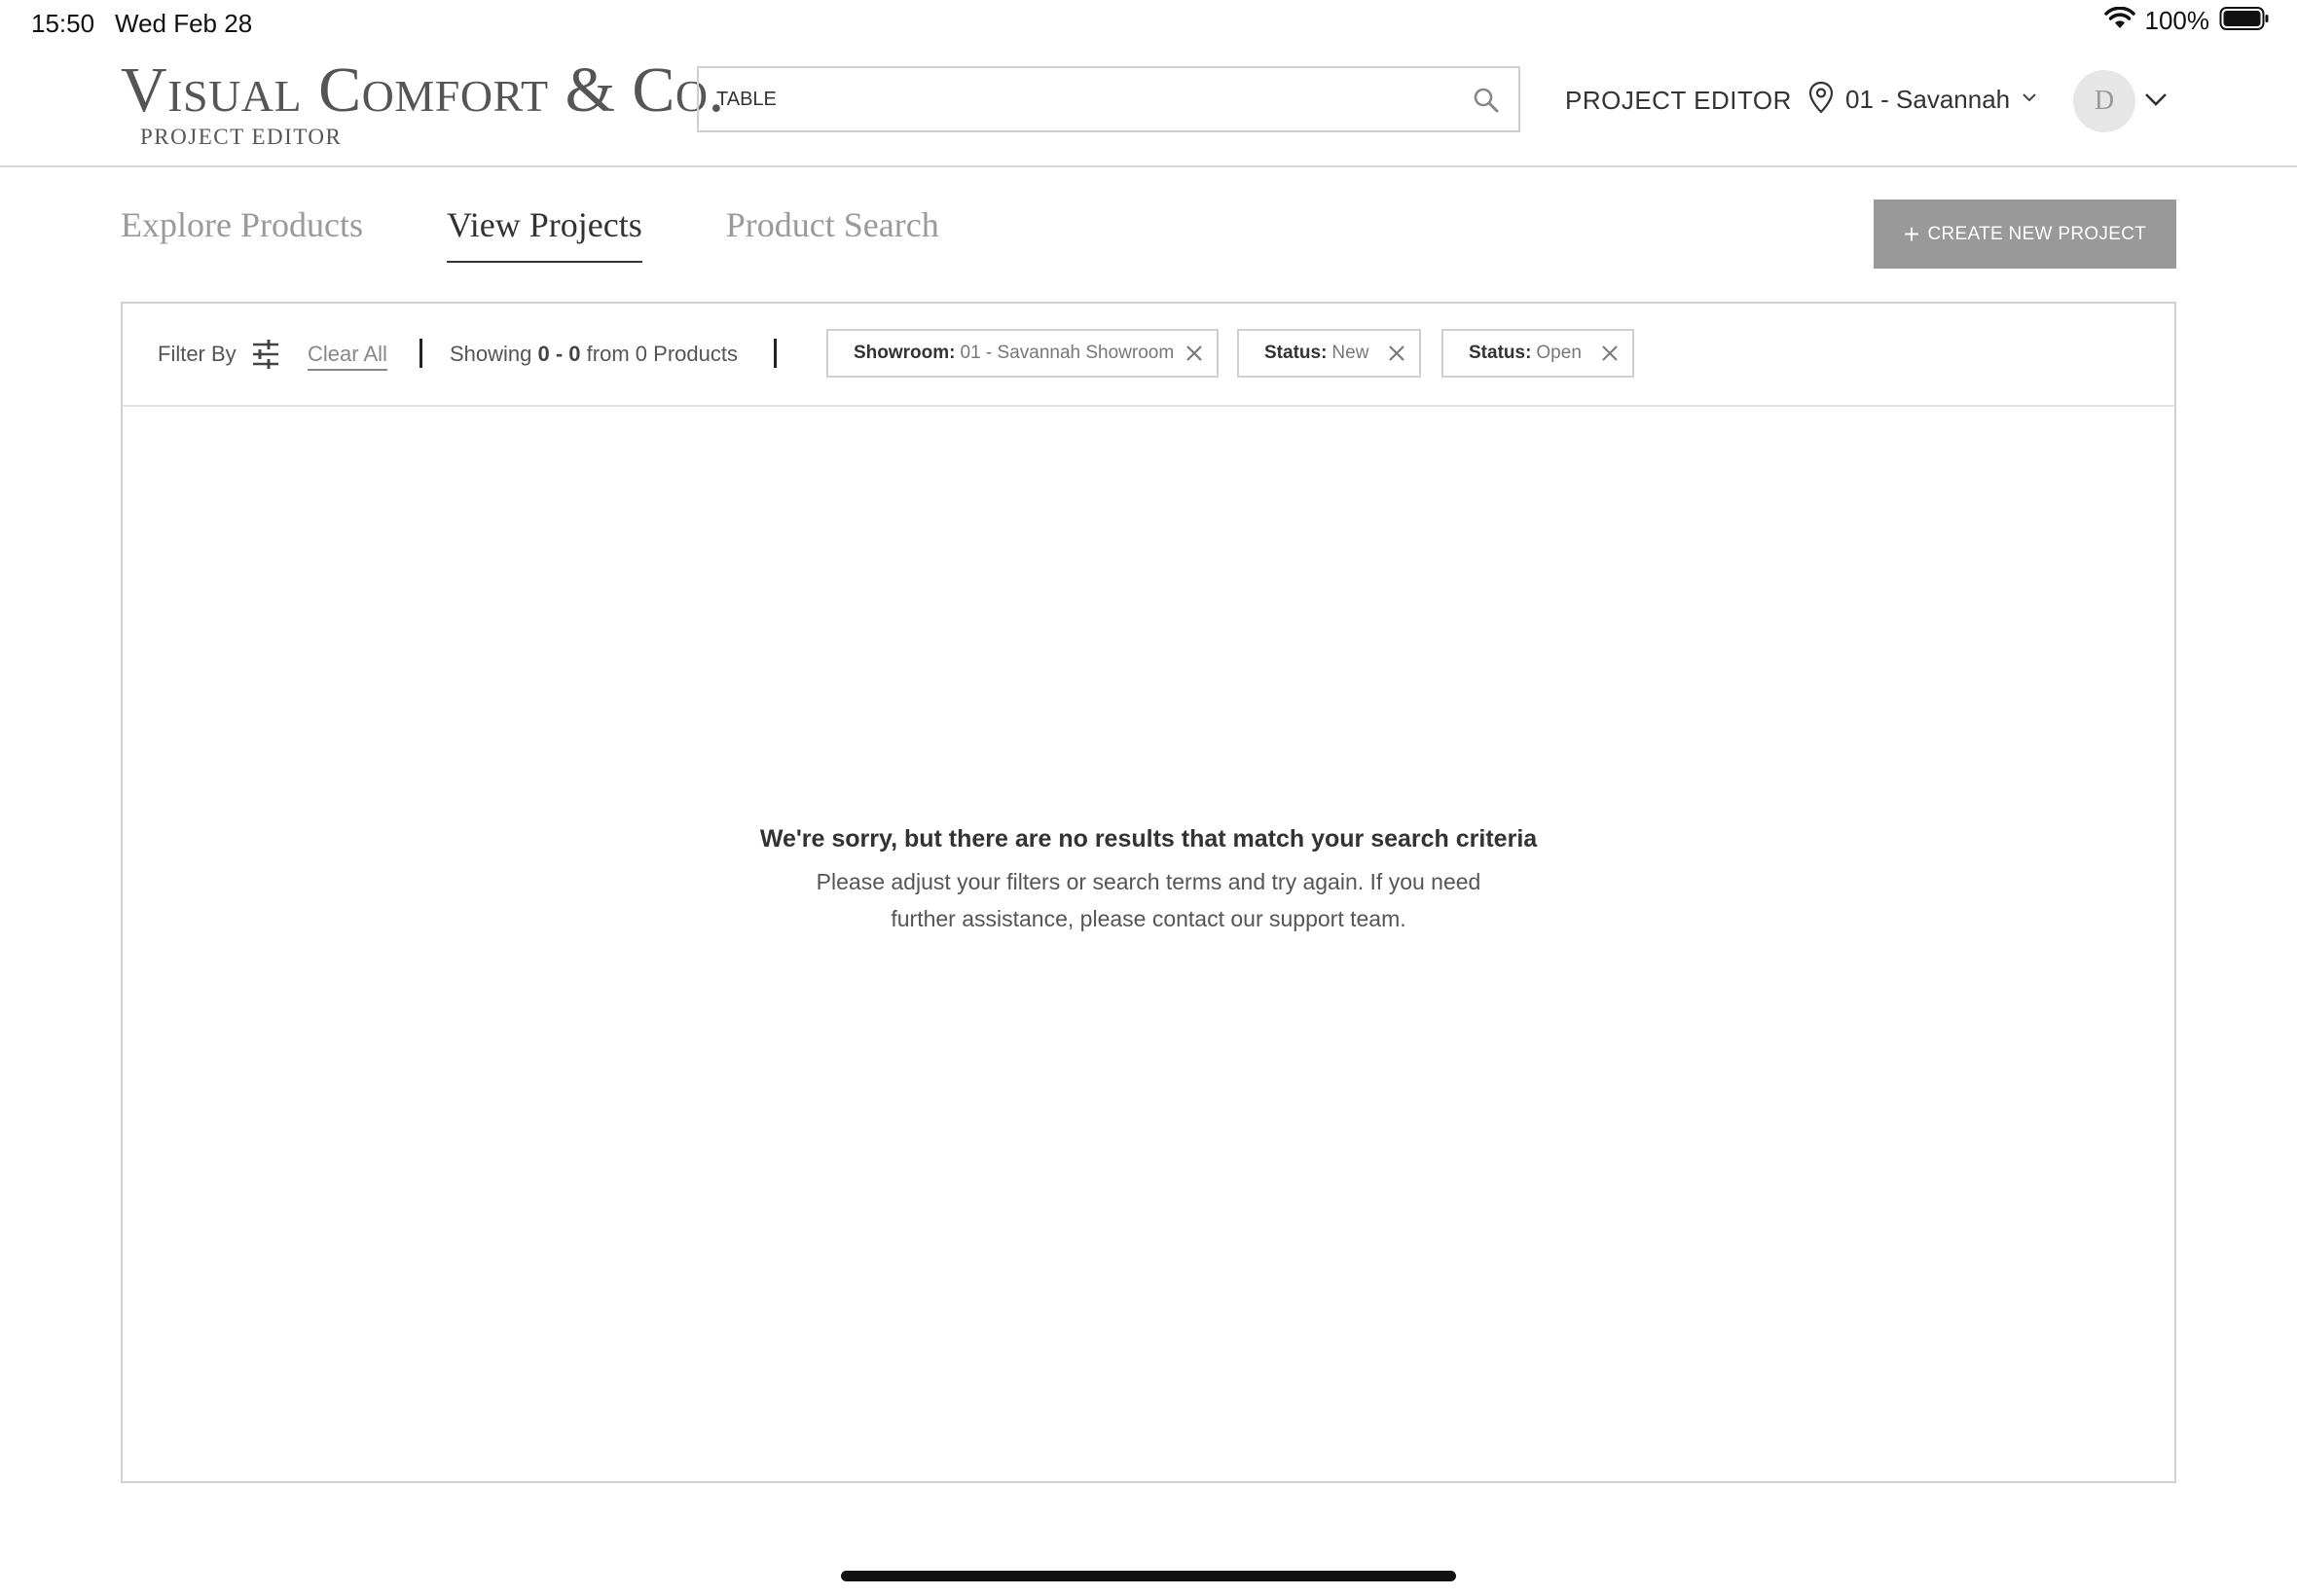  I want to click on results-count: Showing 0 - 0 from 0 Products, so click(594, 354).